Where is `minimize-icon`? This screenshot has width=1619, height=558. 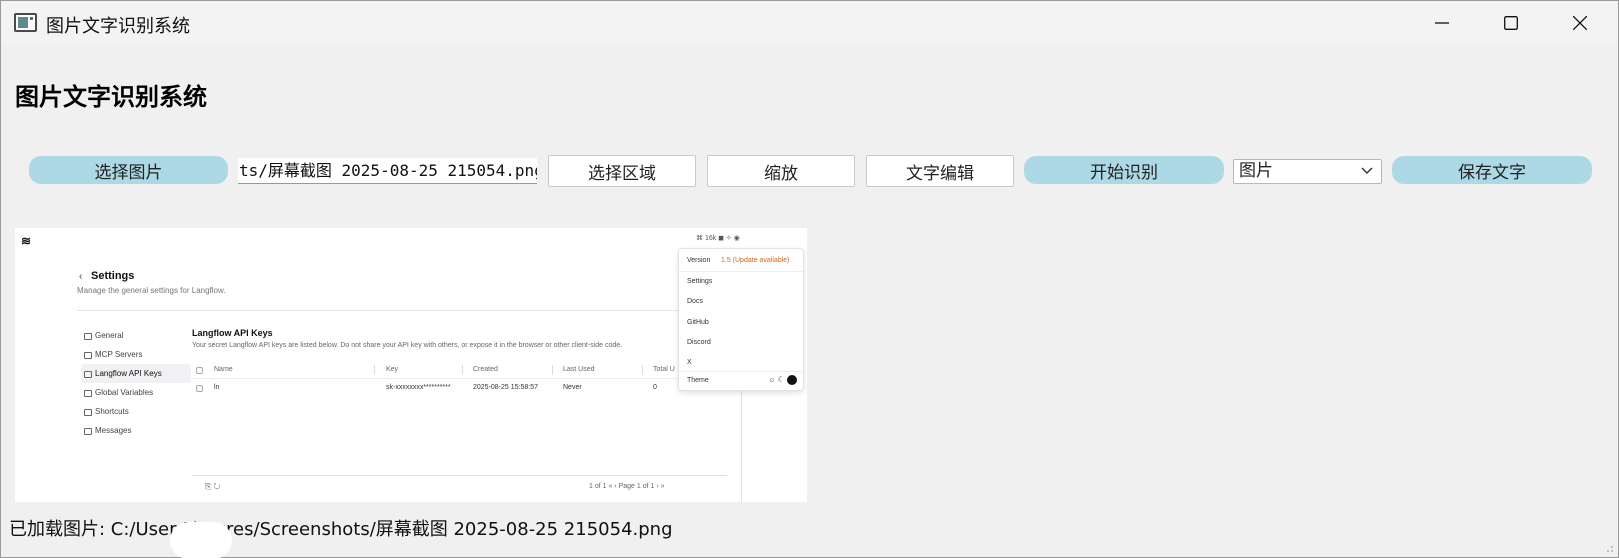
minimize-icon is located at coordinates (1442, 23).